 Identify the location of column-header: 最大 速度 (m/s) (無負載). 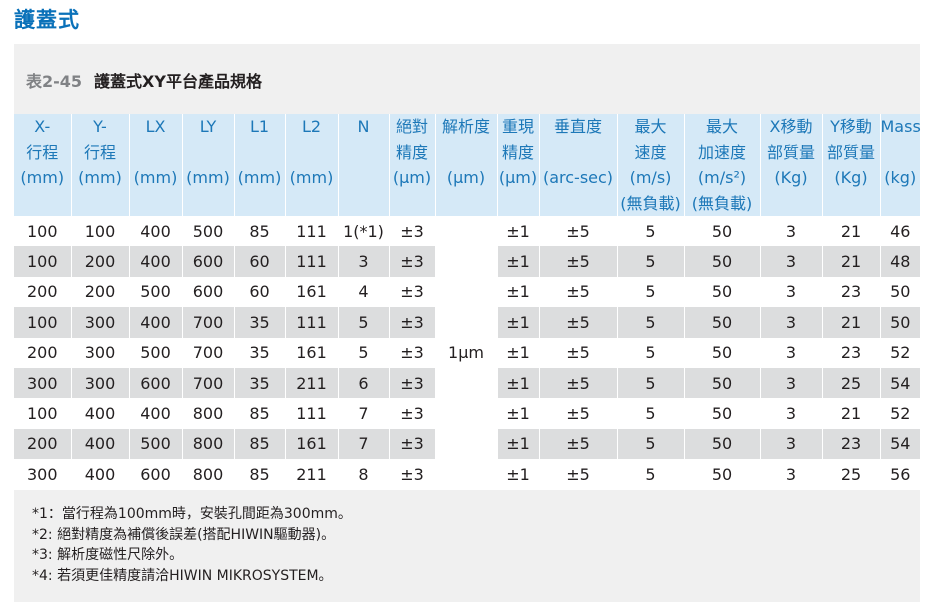
(651, 165).